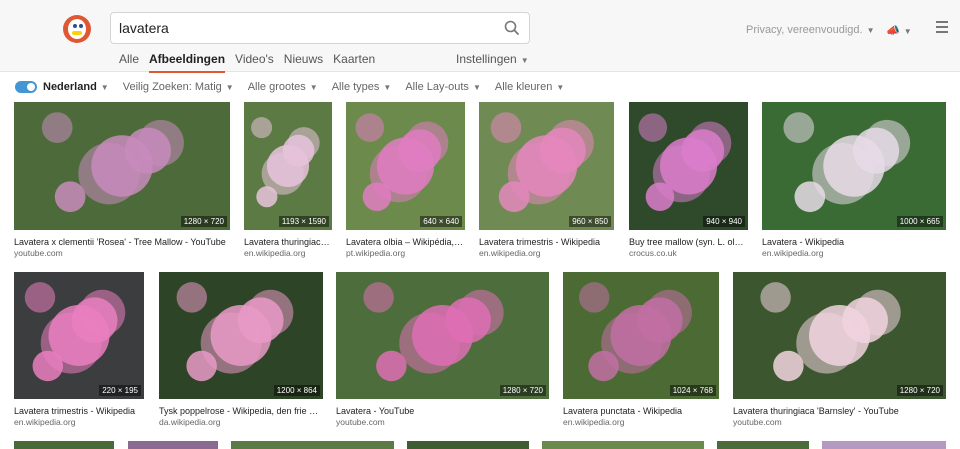  I want to click on safe-search-filter: Veilig Zoeken: Matig ▼, so click(178, 87).